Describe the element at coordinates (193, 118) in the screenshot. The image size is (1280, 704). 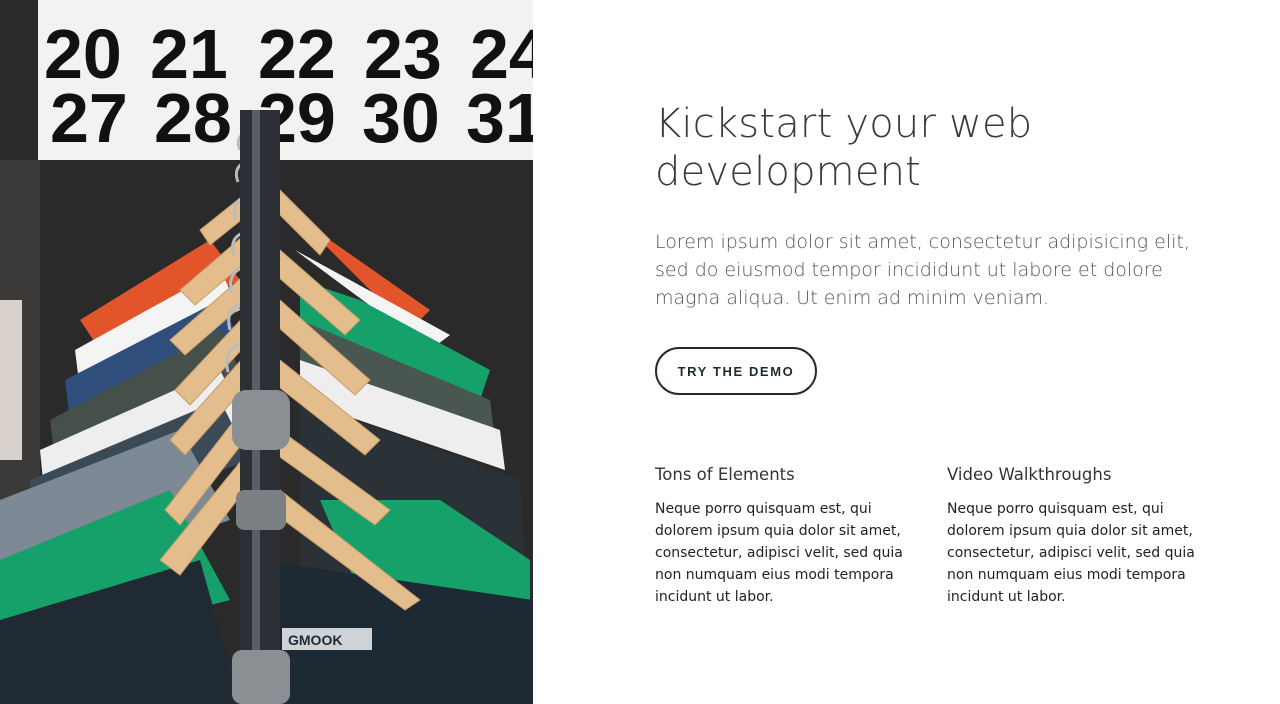
I see `calendar-number: 28` at that location.